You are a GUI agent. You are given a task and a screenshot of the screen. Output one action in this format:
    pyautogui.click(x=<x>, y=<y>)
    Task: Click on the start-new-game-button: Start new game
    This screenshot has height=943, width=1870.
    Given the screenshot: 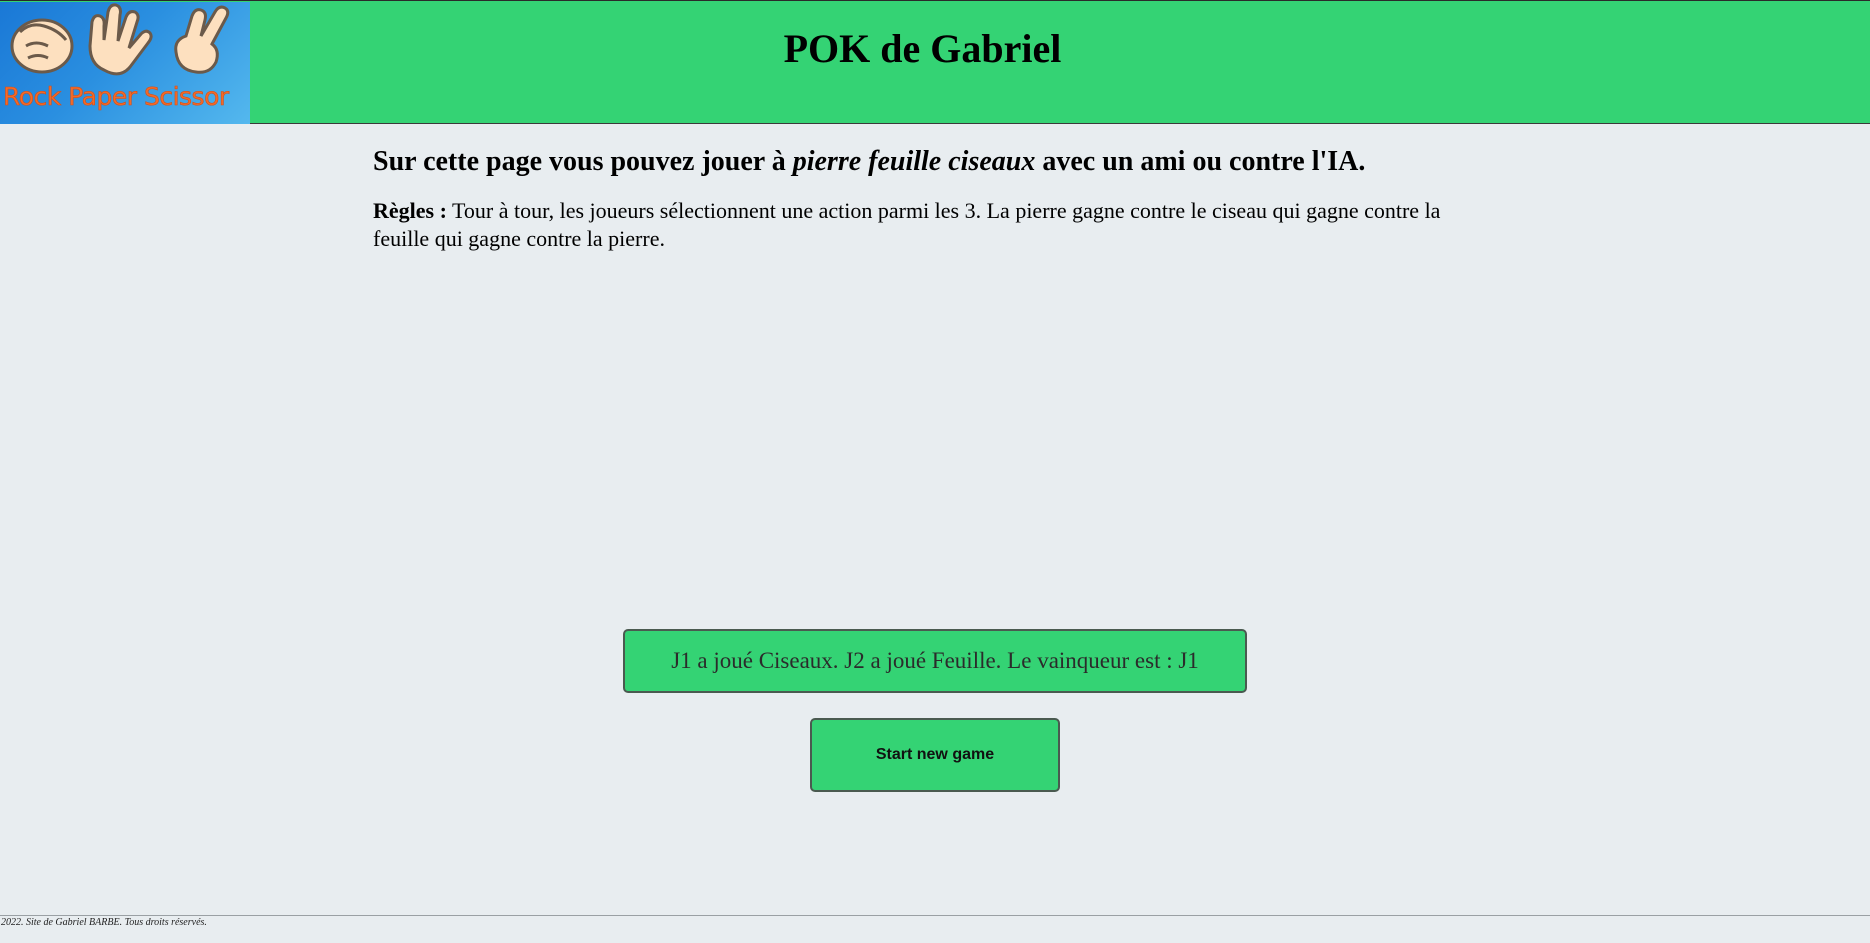 What is the action you would take?
    pyautogui.click(x=935, y=755)
    